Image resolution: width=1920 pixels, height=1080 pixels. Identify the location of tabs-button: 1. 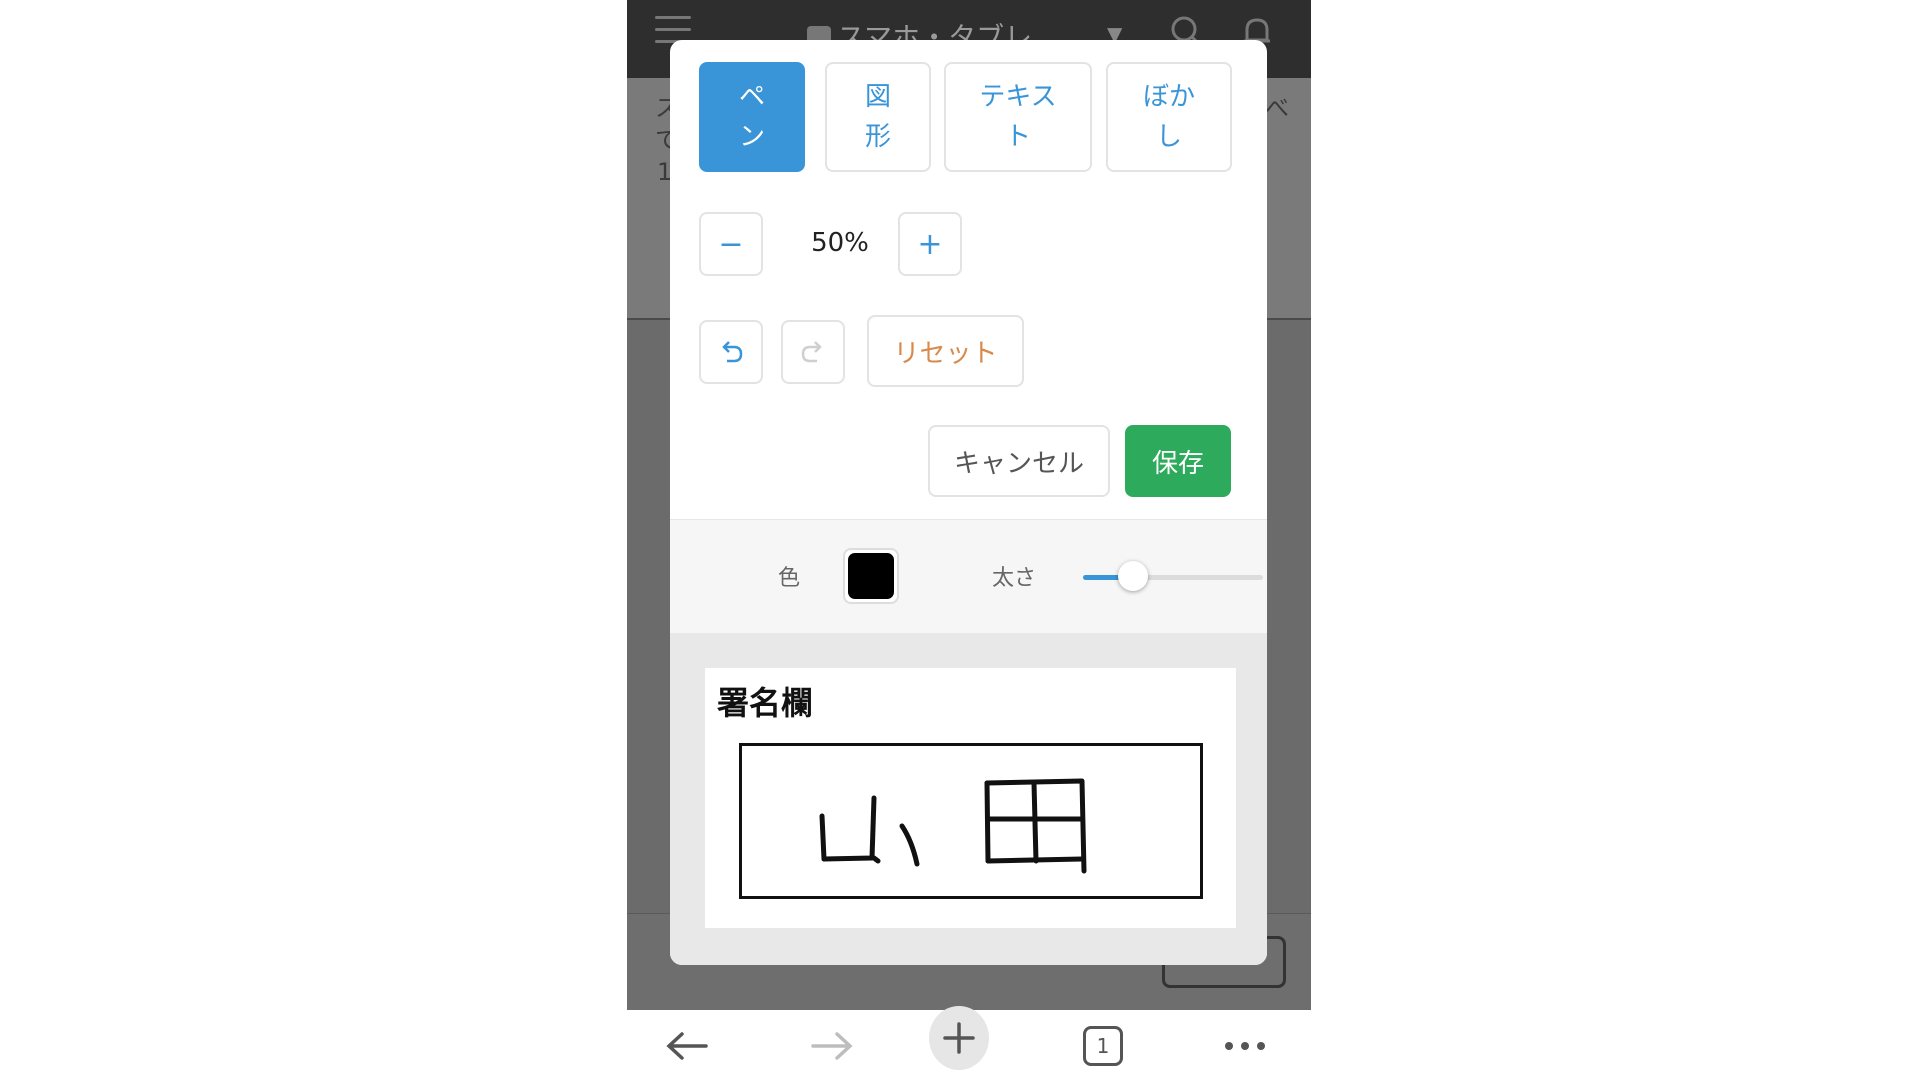
(1103, 1046).